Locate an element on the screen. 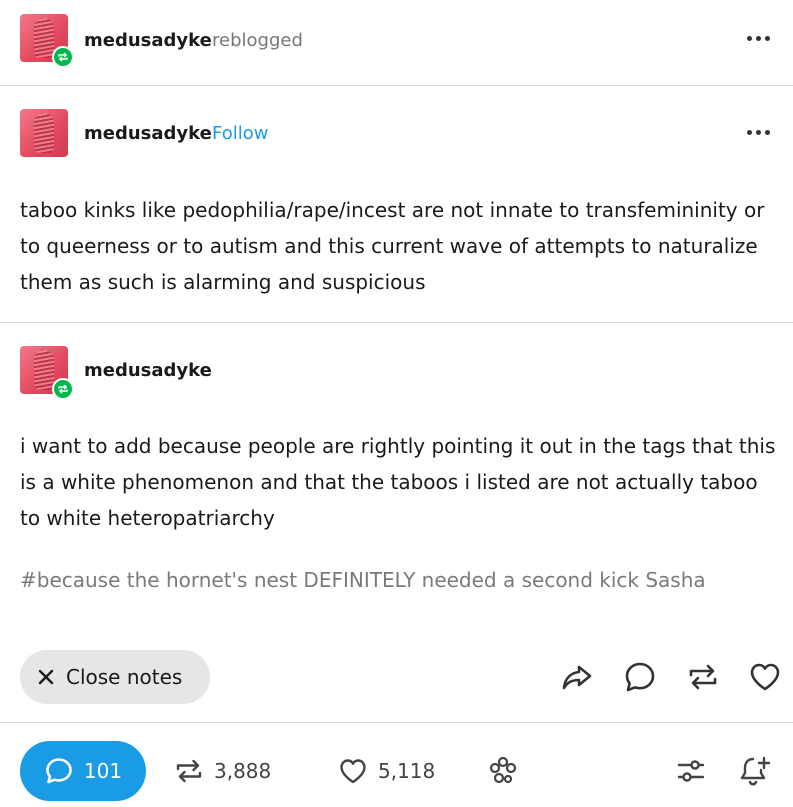  notify-button is located at coordinates (755, 771).